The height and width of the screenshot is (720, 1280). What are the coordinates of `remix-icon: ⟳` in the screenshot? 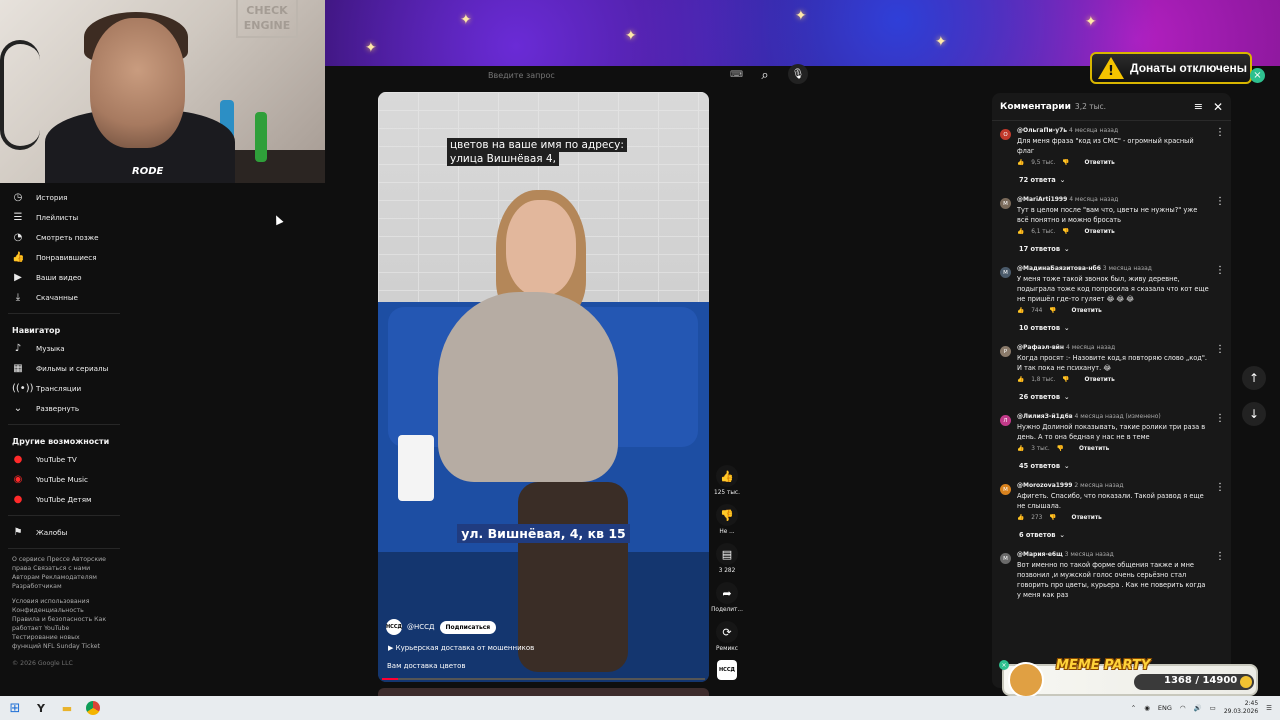 It's located at (727, 632).